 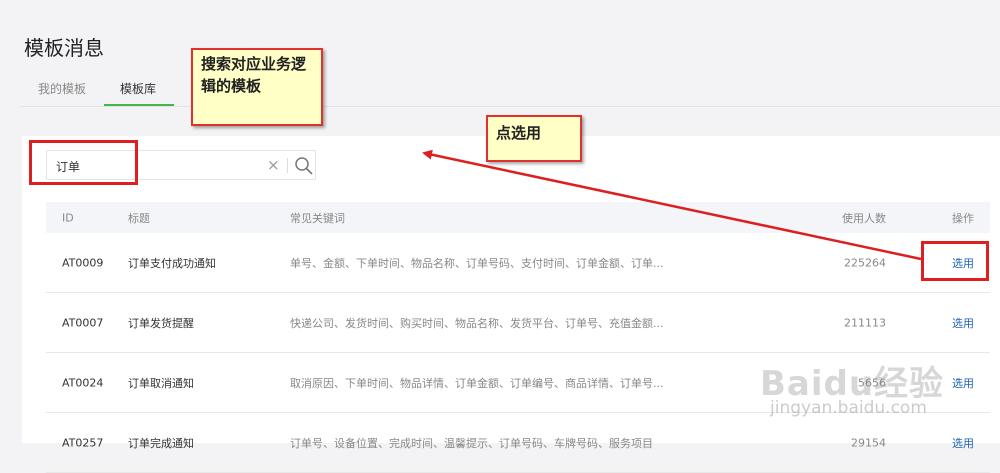 I want to click on tab-bar: 我的模板 模板库, so click(x=510, y=91).